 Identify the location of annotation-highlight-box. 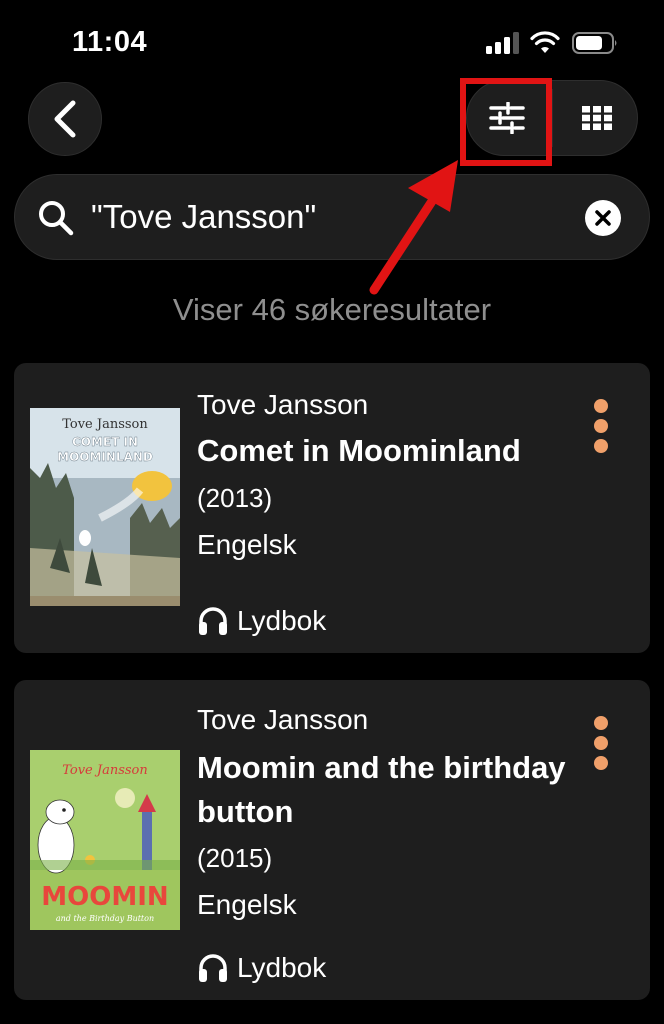
(506, 122).